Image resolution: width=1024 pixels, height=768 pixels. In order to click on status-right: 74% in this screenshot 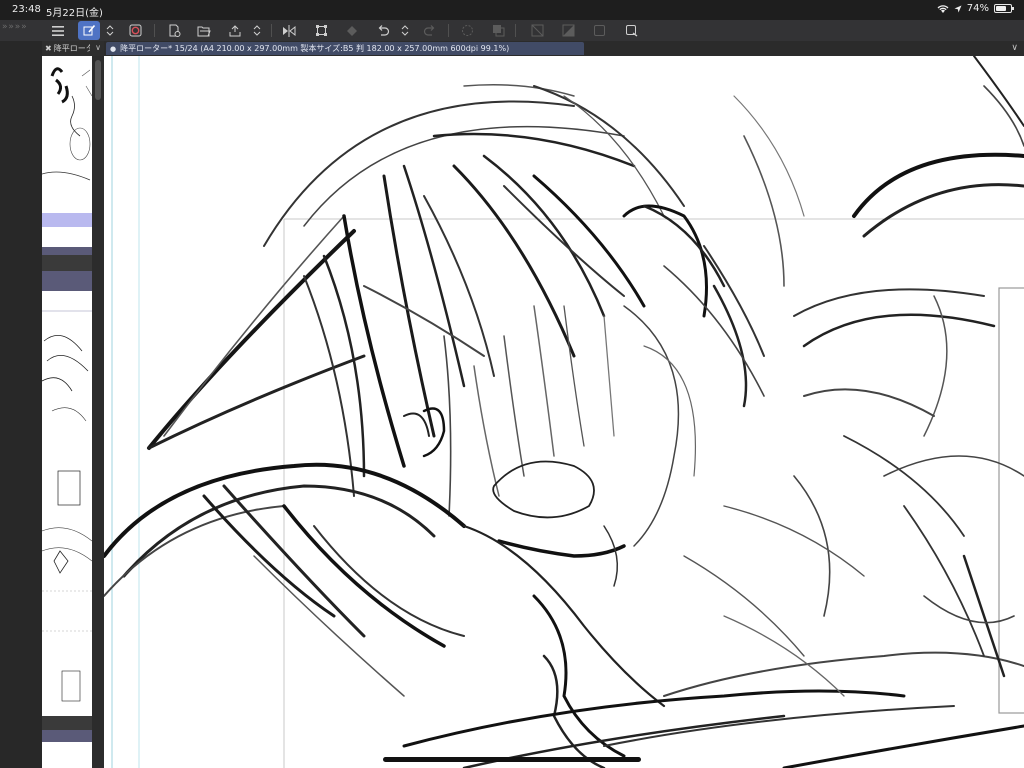, I will do `click(975, 8)`.